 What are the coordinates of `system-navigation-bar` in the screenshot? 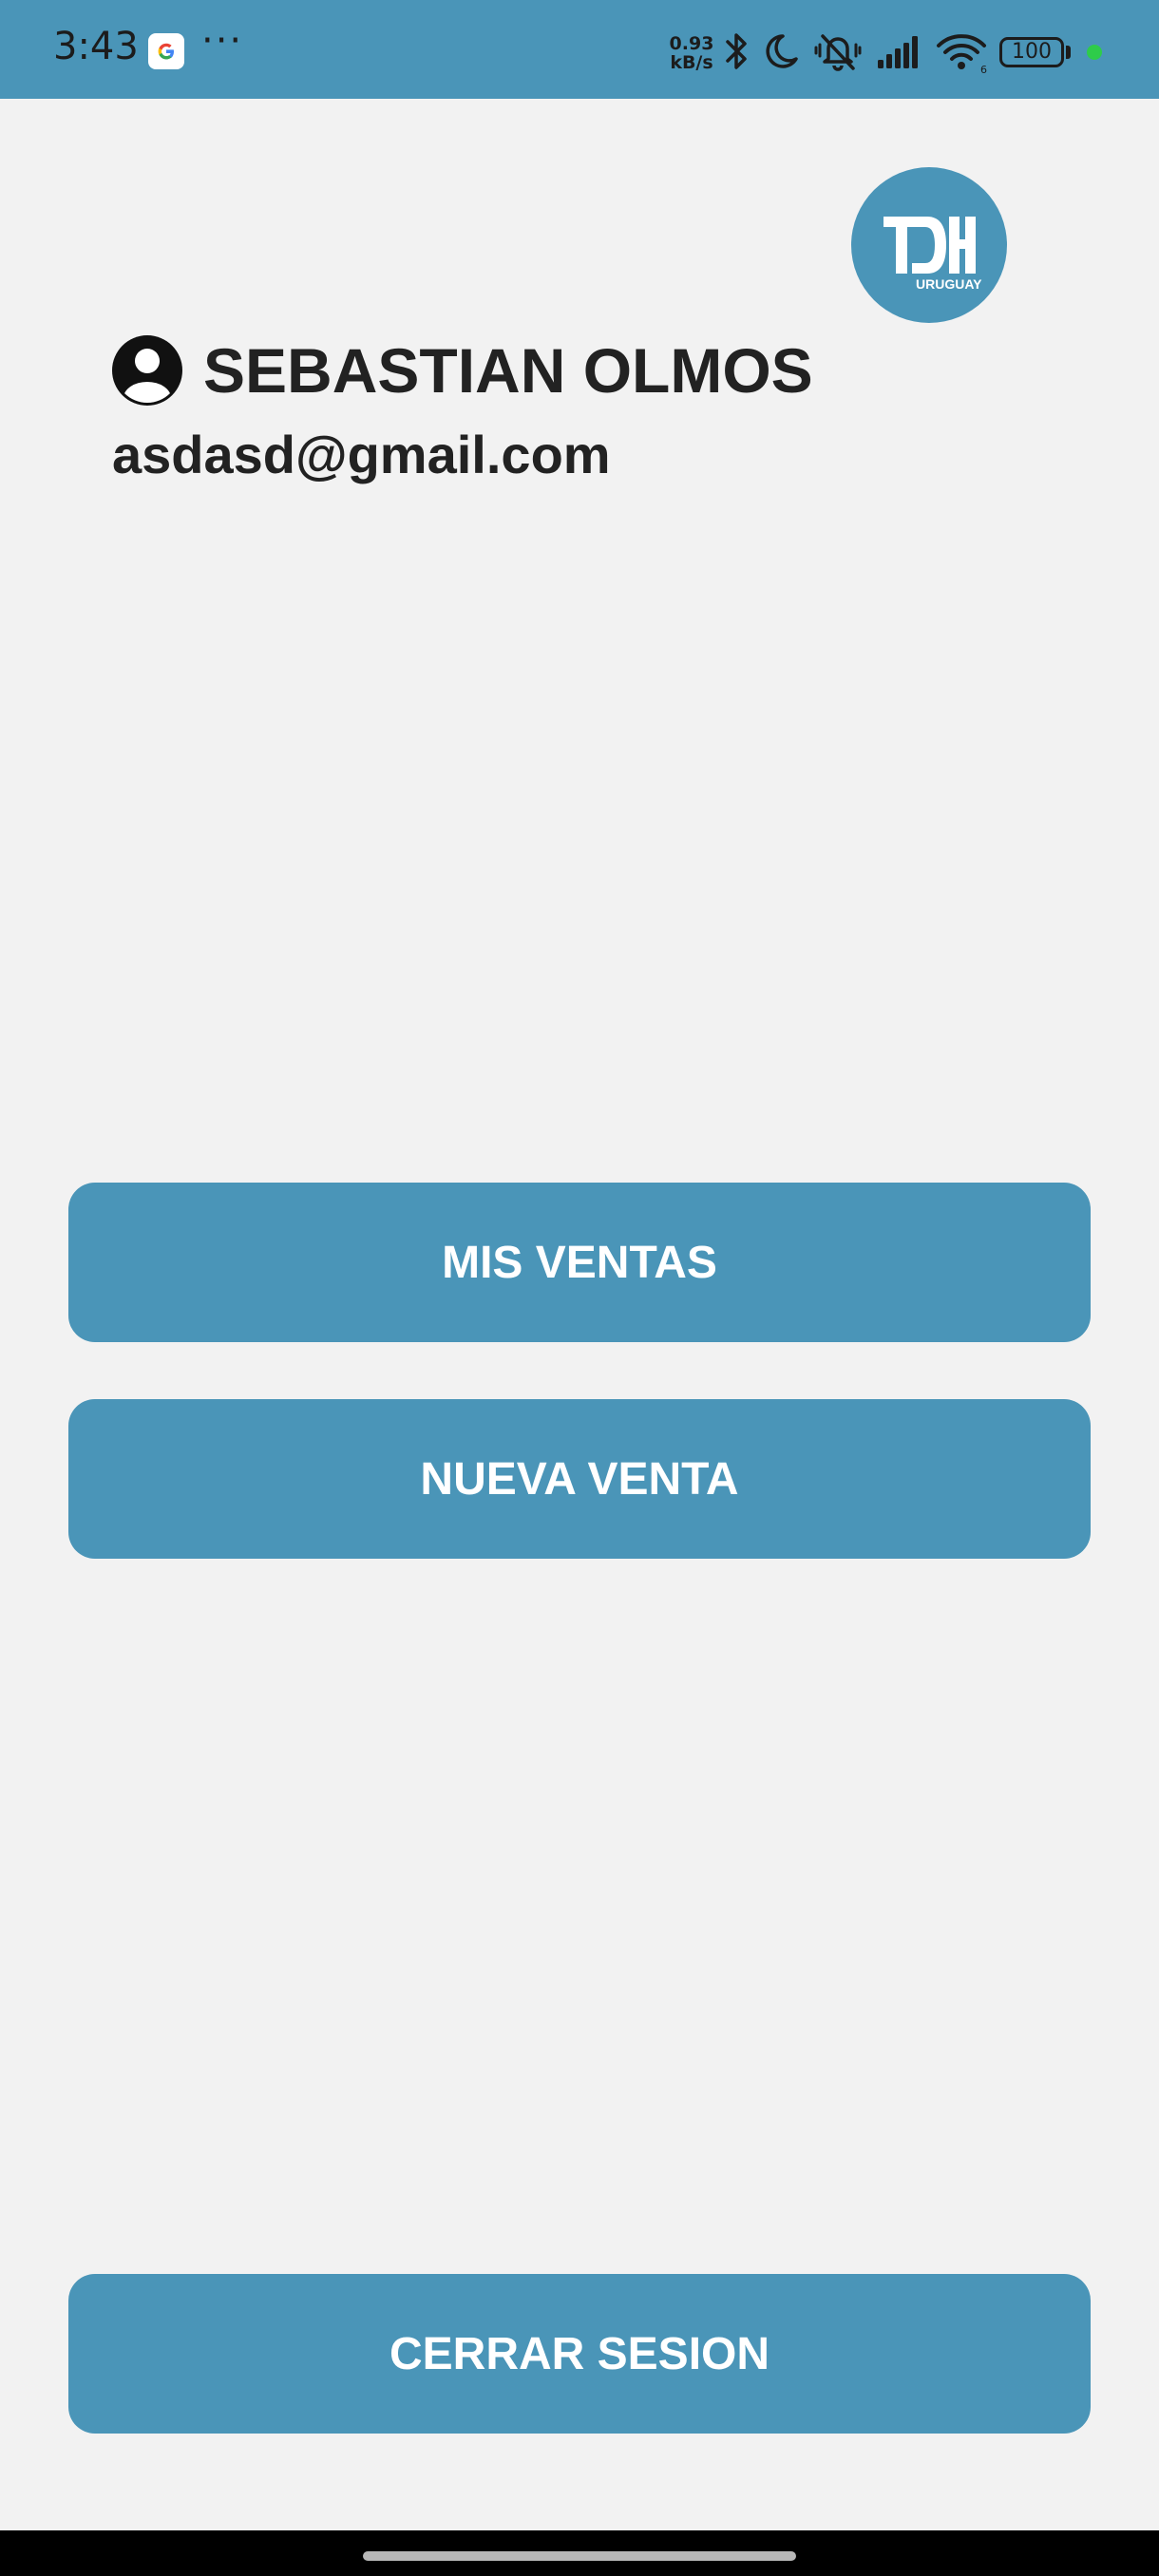 It's located at (579, 2553).